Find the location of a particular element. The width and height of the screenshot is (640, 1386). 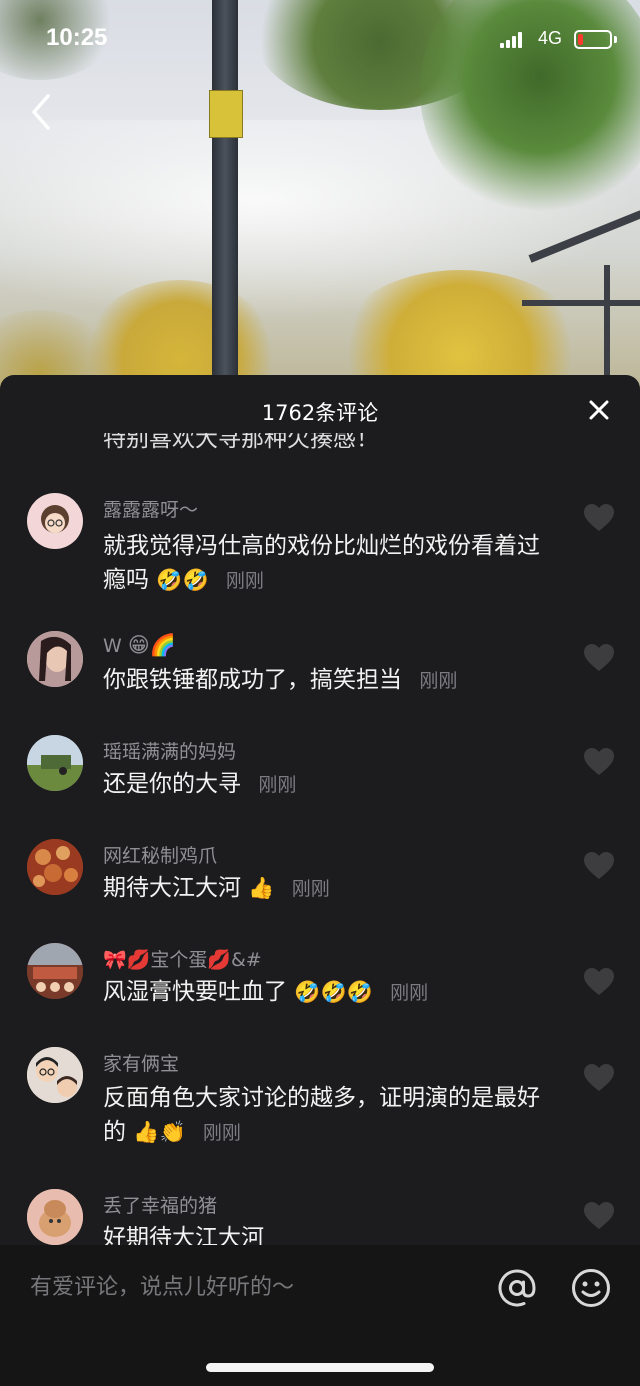

comment-body: 还是你的大寻 is located at coordinates (172, 784).